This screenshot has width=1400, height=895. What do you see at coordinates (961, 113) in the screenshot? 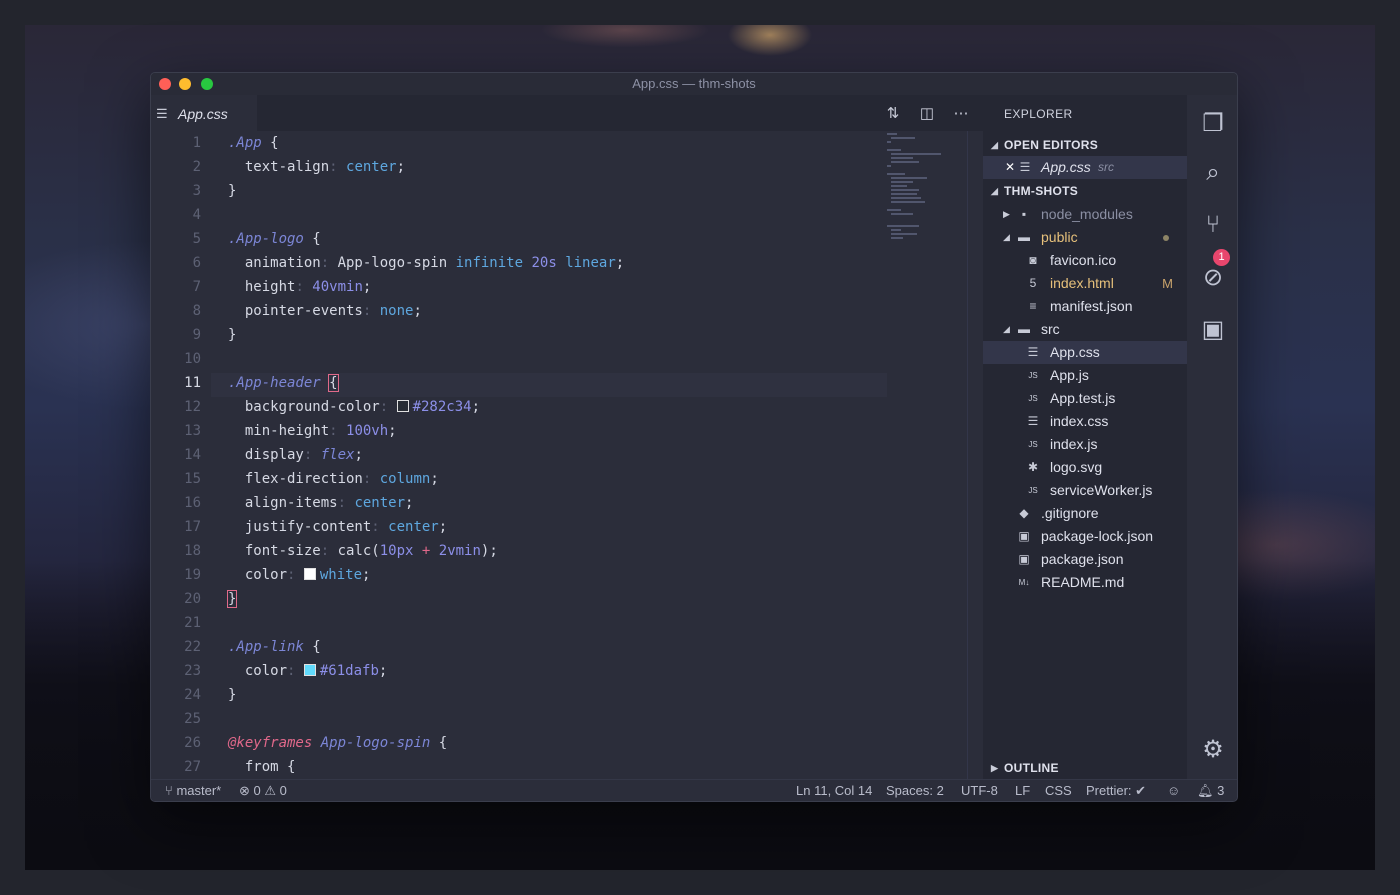
I see `more-actions-icon: ⋯` at bounding box center [961, 113].